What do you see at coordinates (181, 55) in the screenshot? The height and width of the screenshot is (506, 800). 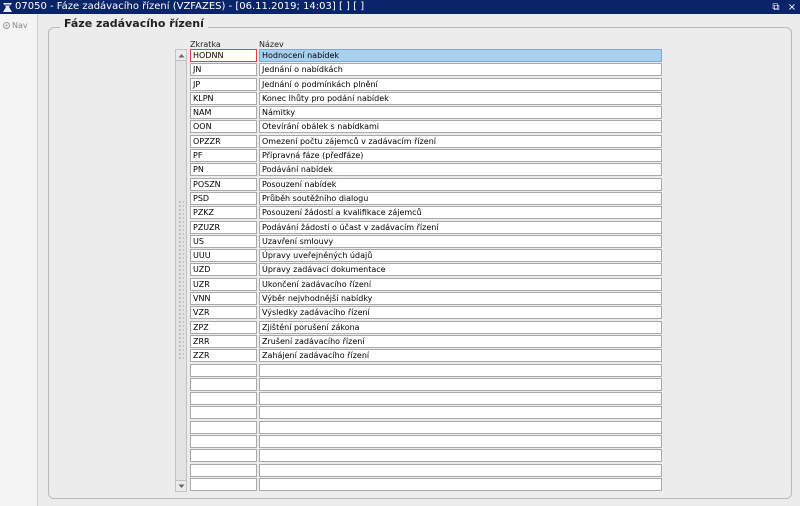 I see `scroll-up-button` at bounding box center [181, 55].